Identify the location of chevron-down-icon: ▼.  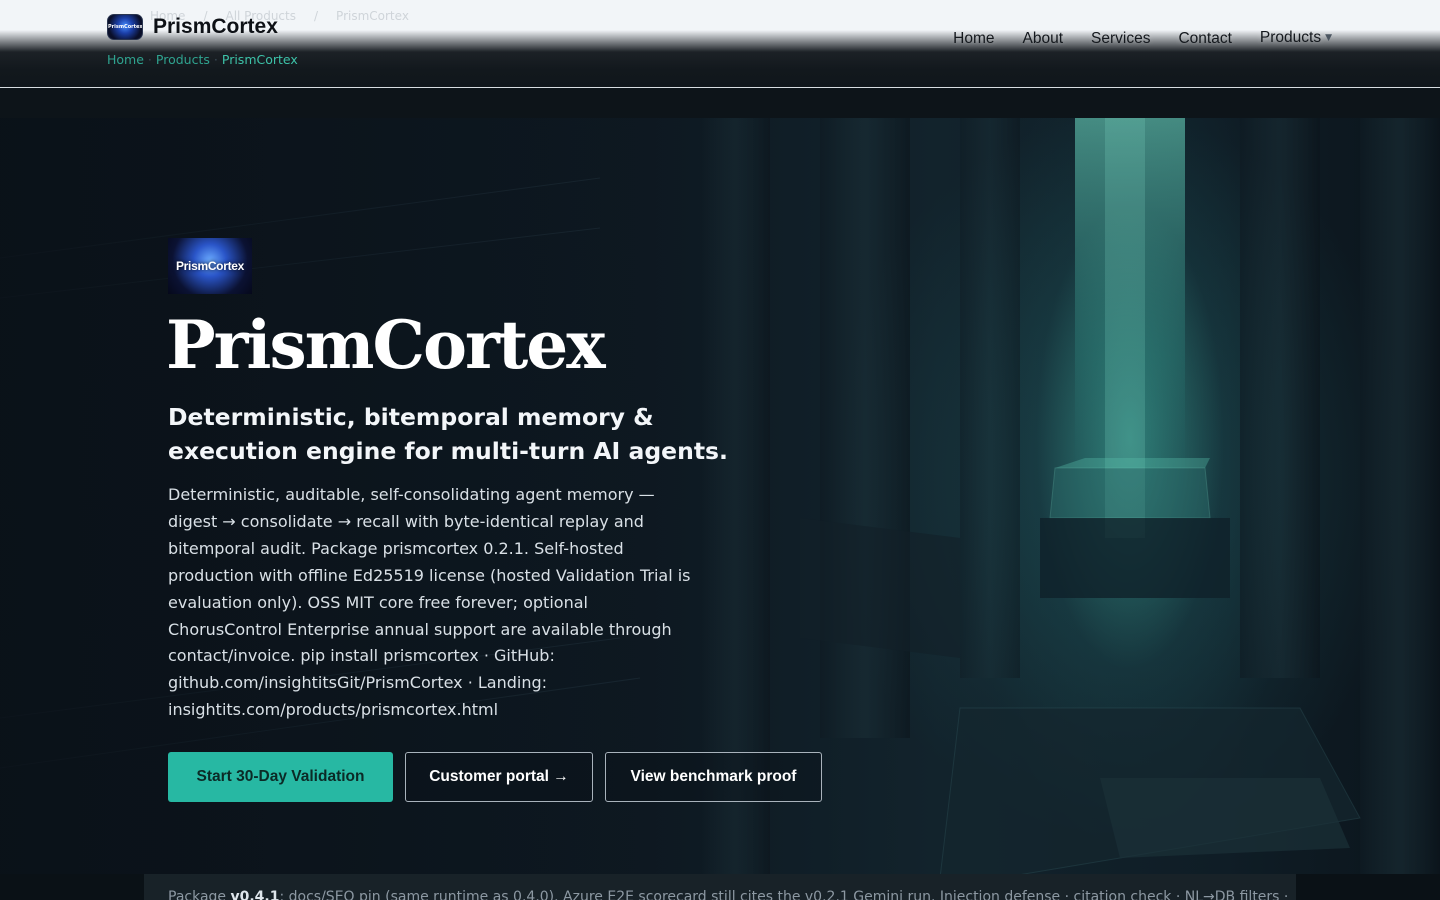
(1328, 38).